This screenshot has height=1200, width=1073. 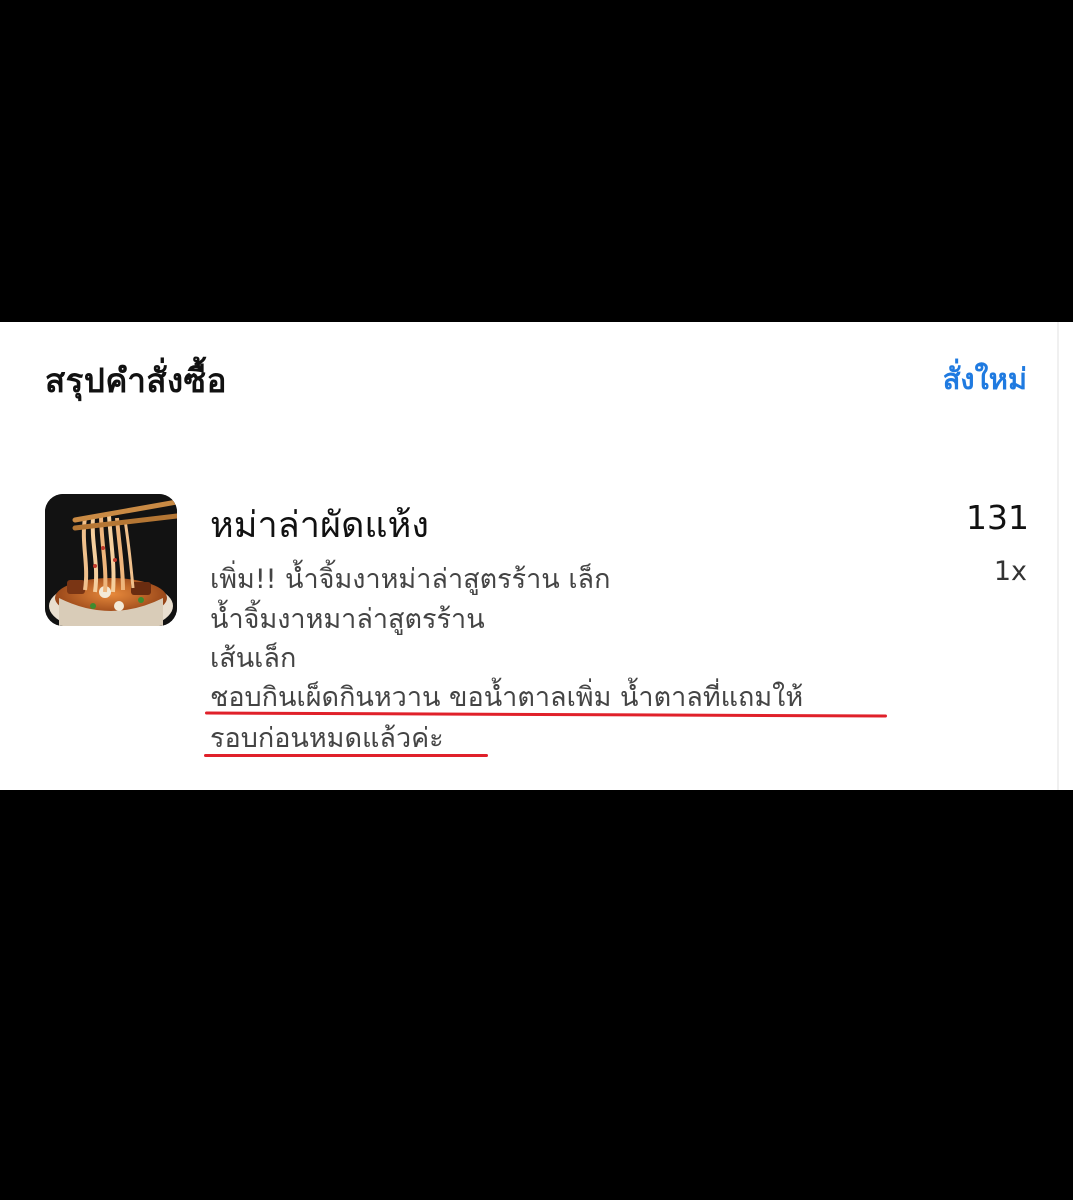 I want to click on reorder-button: สั่งใหม่, so click(x=985, y=379).